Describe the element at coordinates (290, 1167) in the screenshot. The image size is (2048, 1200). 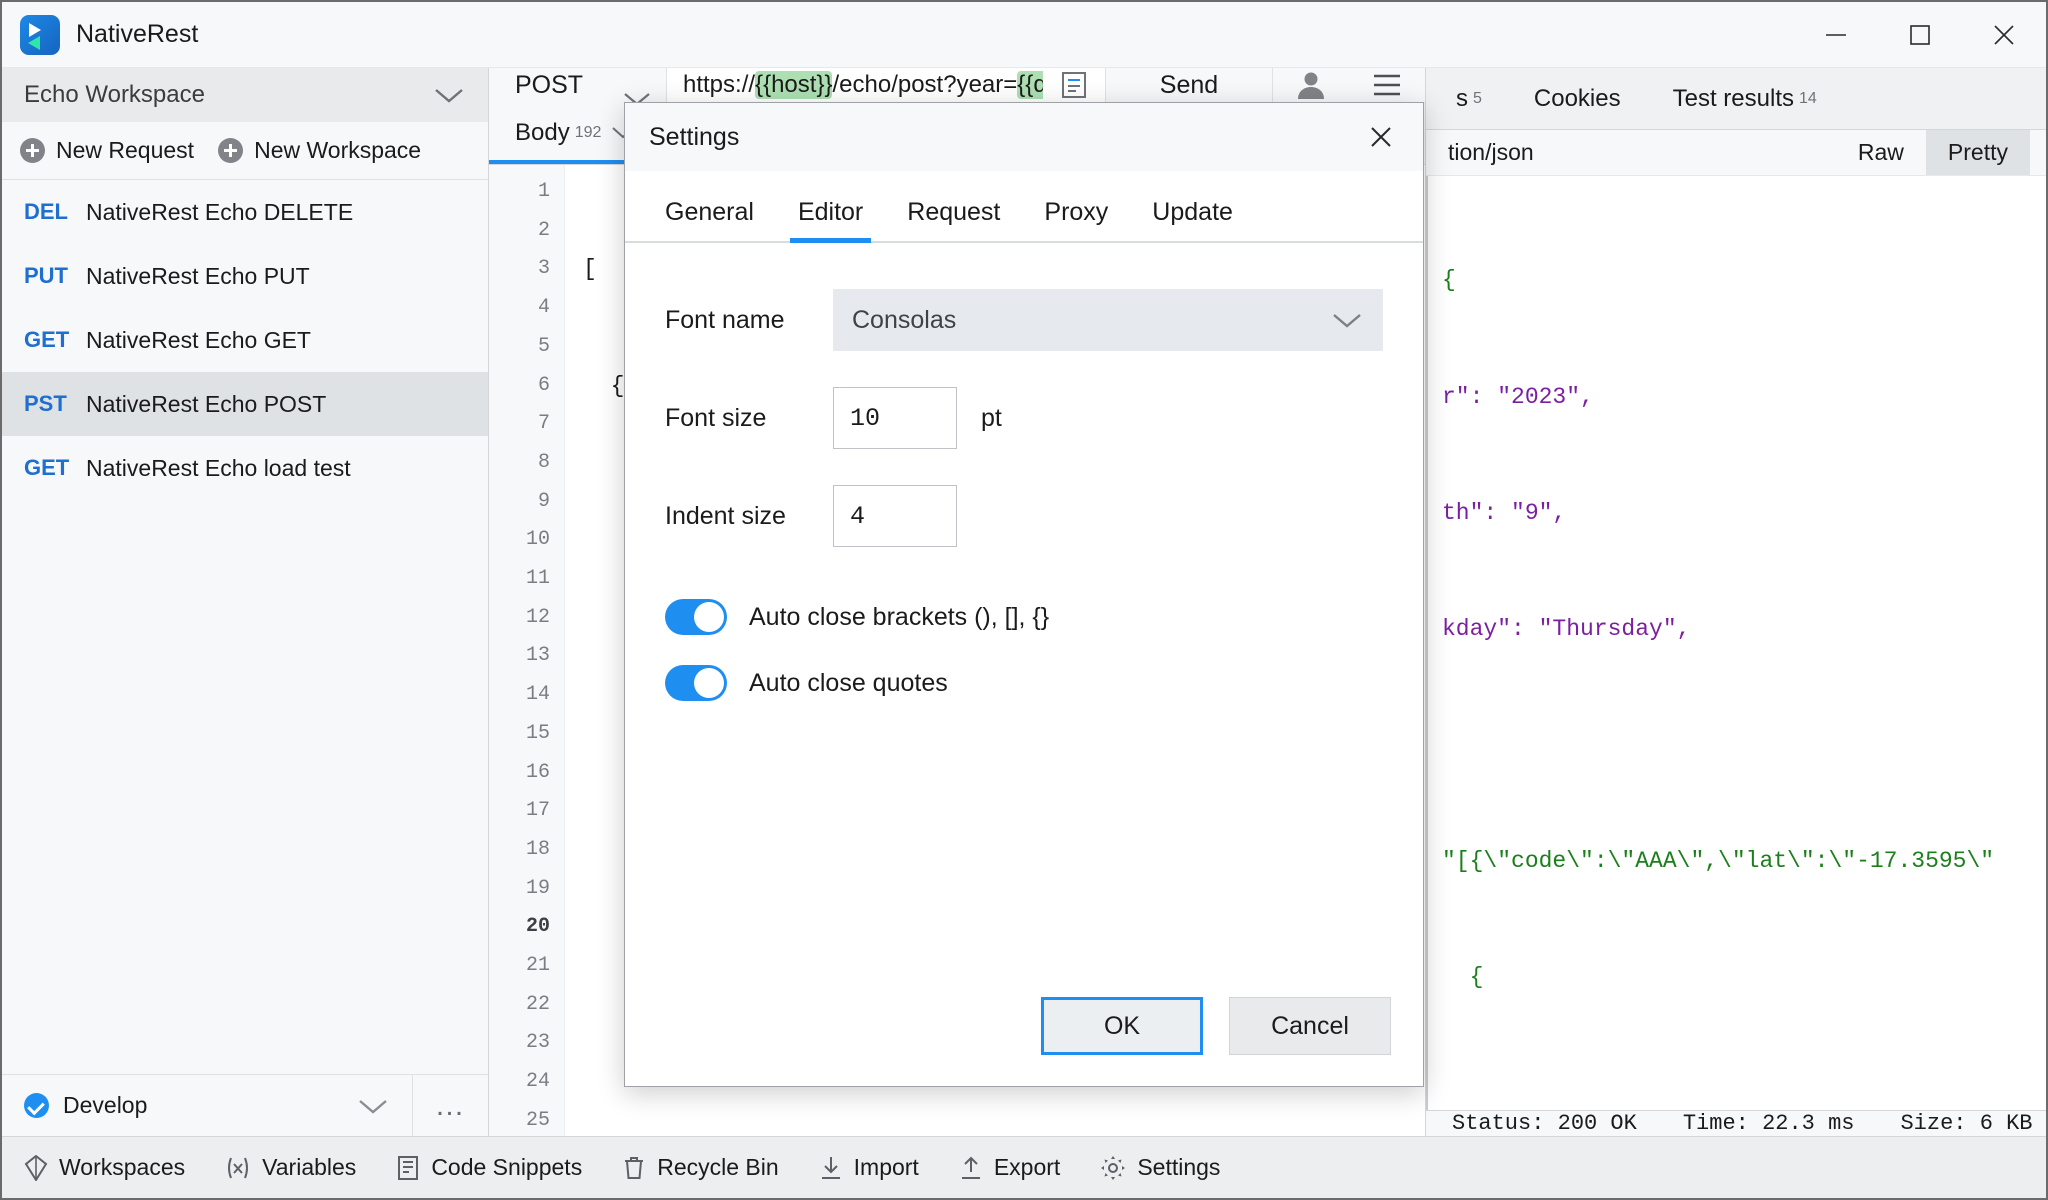
I see `toolbar-variables-button: Variables` at that location.